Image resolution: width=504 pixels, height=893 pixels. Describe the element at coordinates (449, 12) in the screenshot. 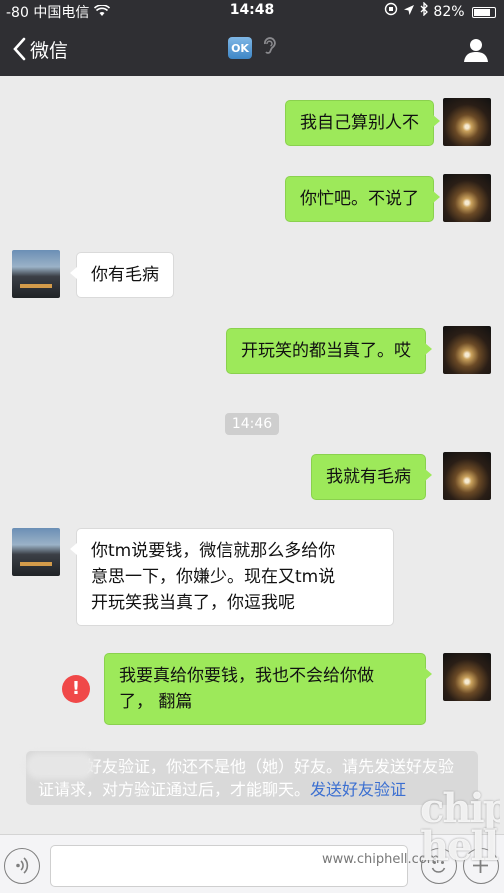

I see `battery-percent: 82%` at that location.